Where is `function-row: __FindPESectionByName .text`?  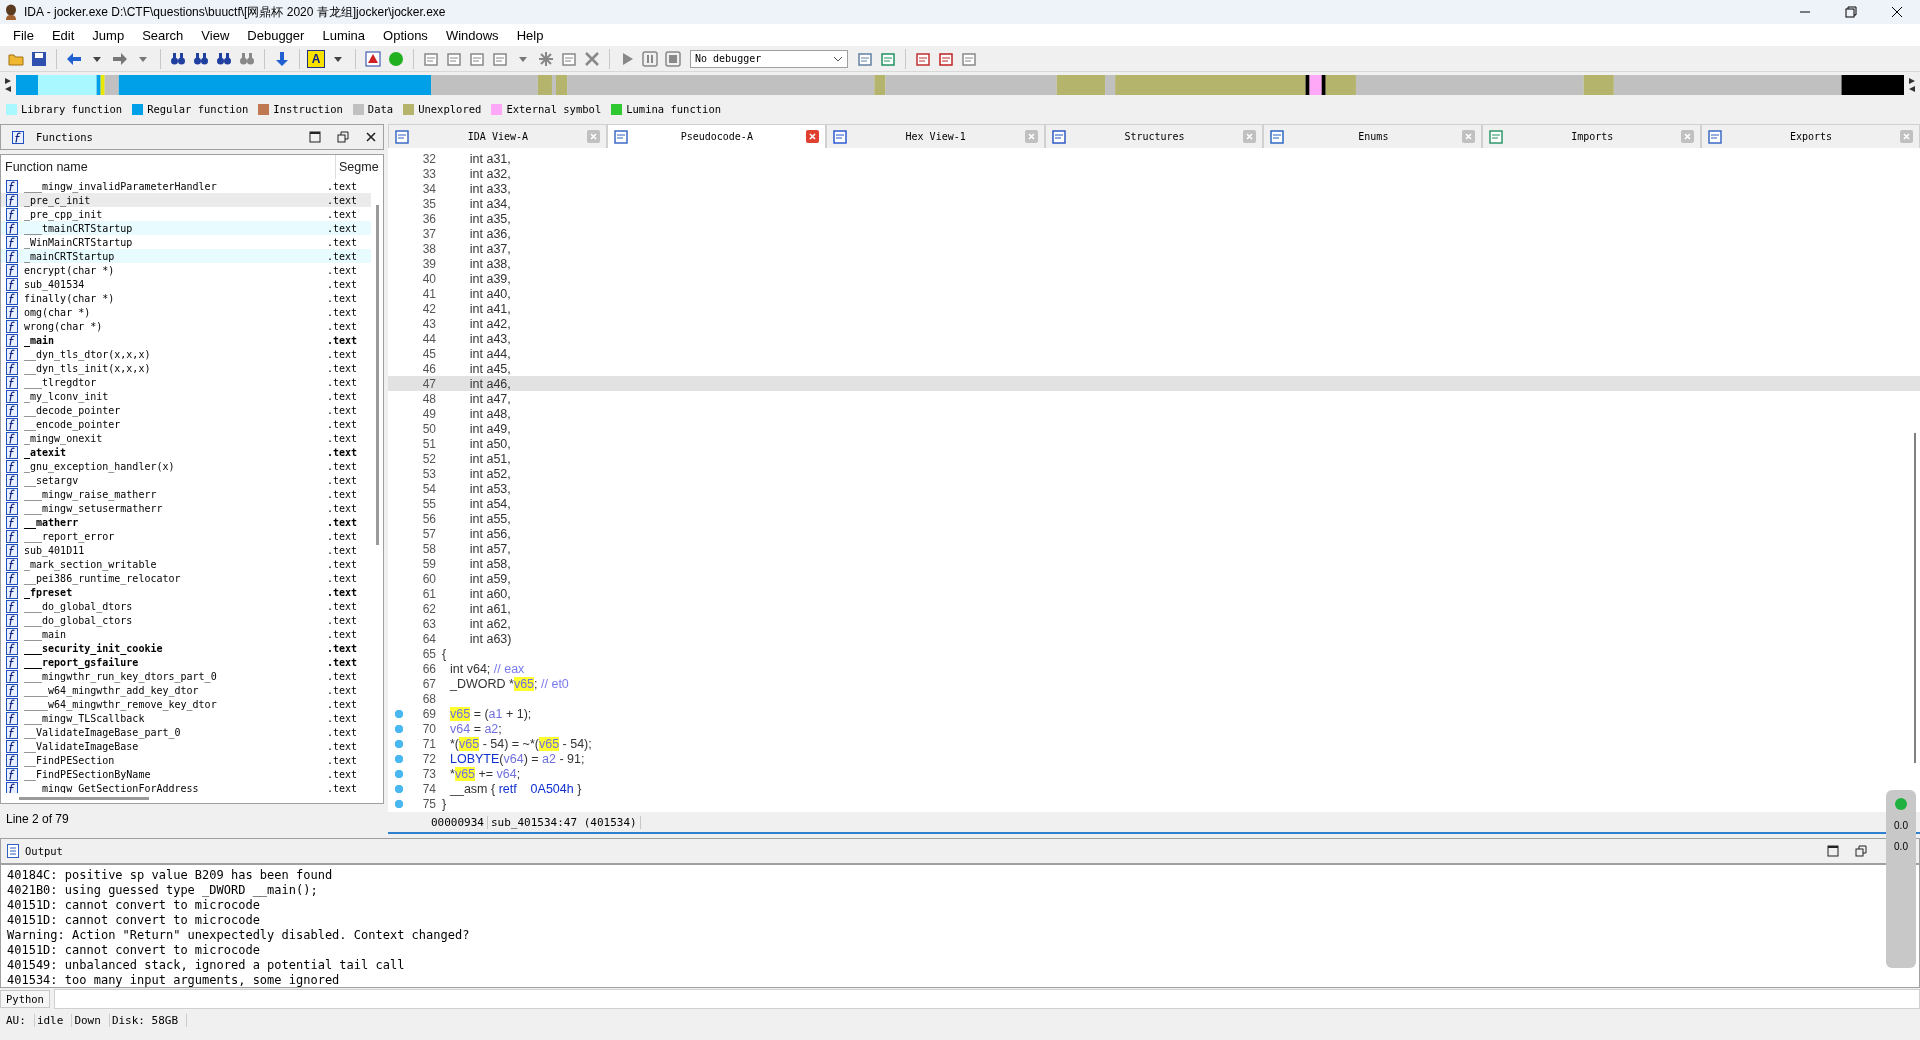
function-row: __FindPESectionByName .text is located at coordinates (186, 774).